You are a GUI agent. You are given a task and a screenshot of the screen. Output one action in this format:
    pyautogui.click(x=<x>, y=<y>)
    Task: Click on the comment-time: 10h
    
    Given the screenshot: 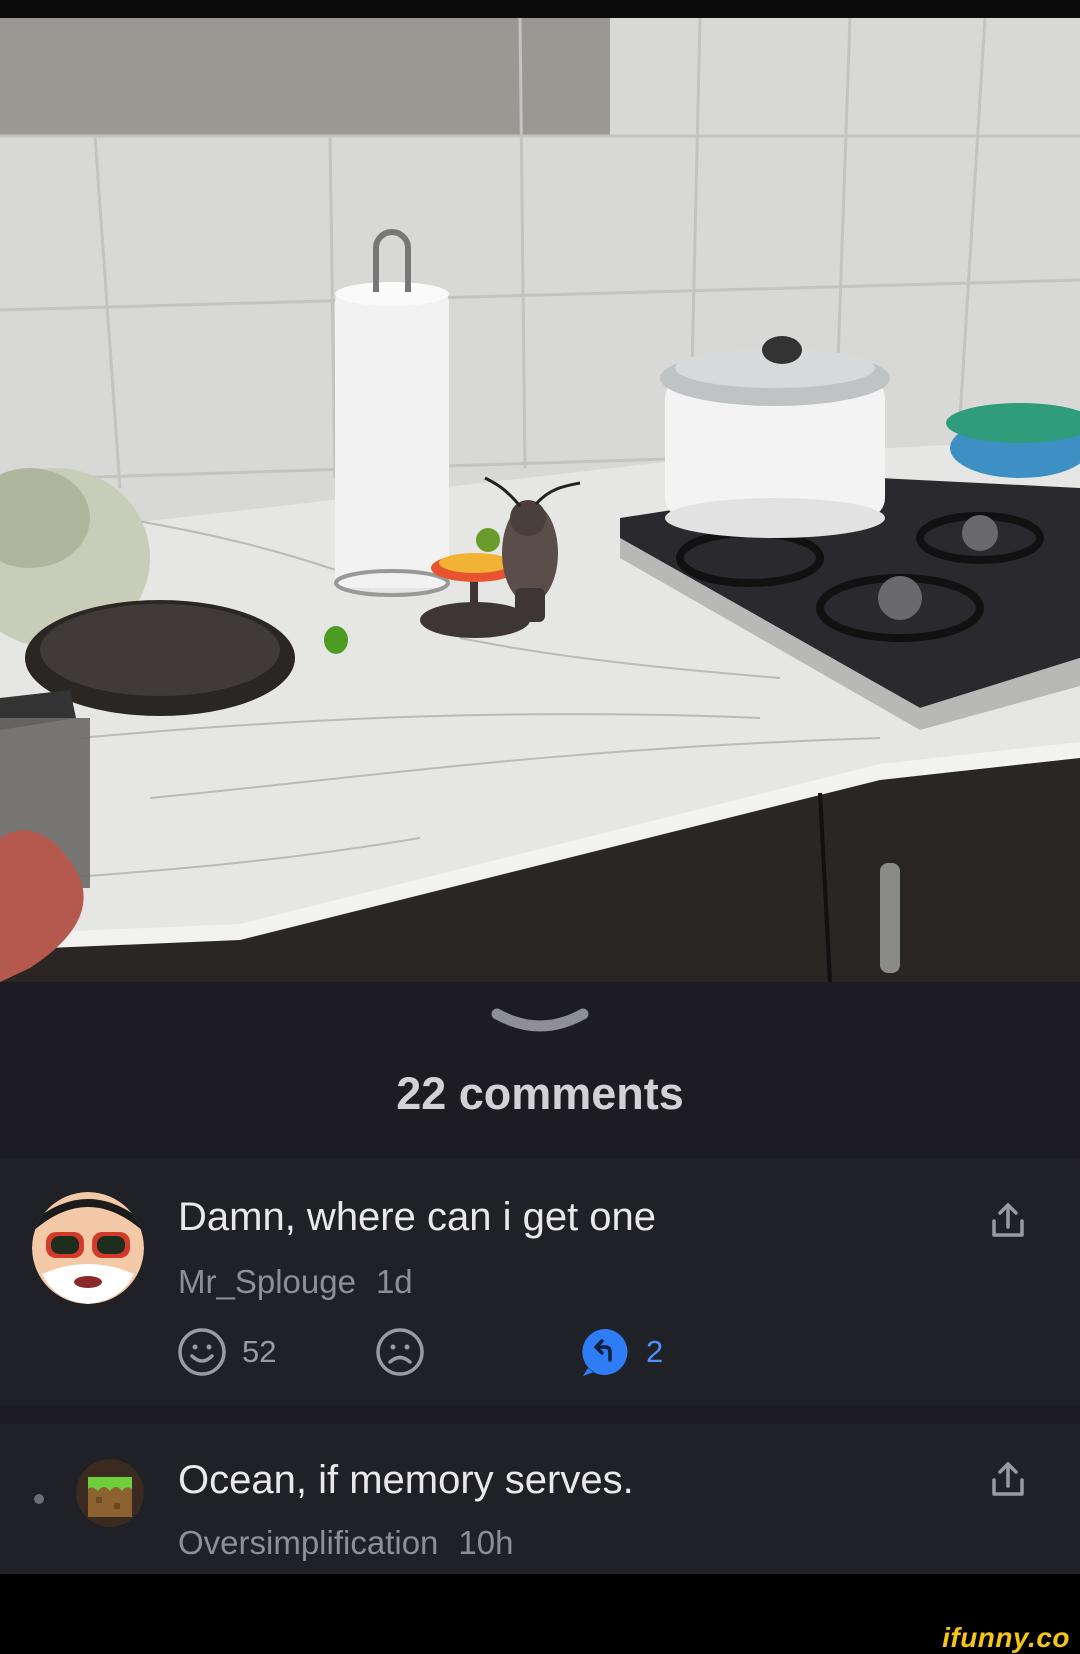 What is the action you would take?
    pyautogui.click(x=486, y=1542)
    